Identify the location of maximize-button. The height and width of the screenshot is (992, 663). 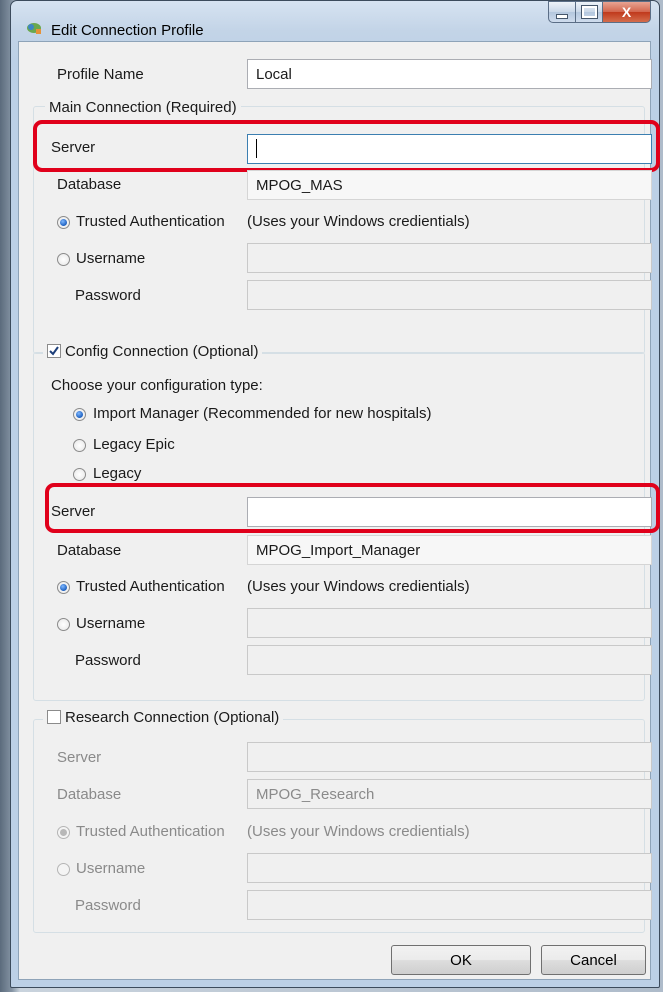
(589, 12).